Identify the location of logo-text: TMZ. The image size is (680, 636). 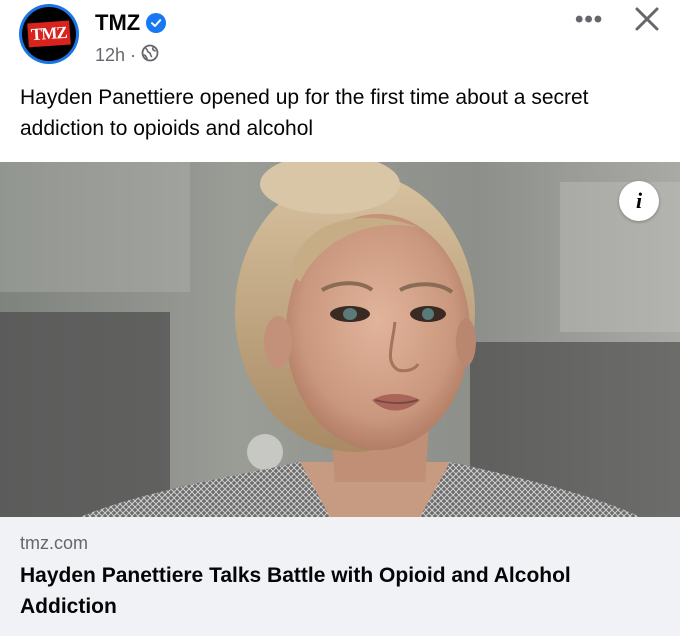
(49, 34).